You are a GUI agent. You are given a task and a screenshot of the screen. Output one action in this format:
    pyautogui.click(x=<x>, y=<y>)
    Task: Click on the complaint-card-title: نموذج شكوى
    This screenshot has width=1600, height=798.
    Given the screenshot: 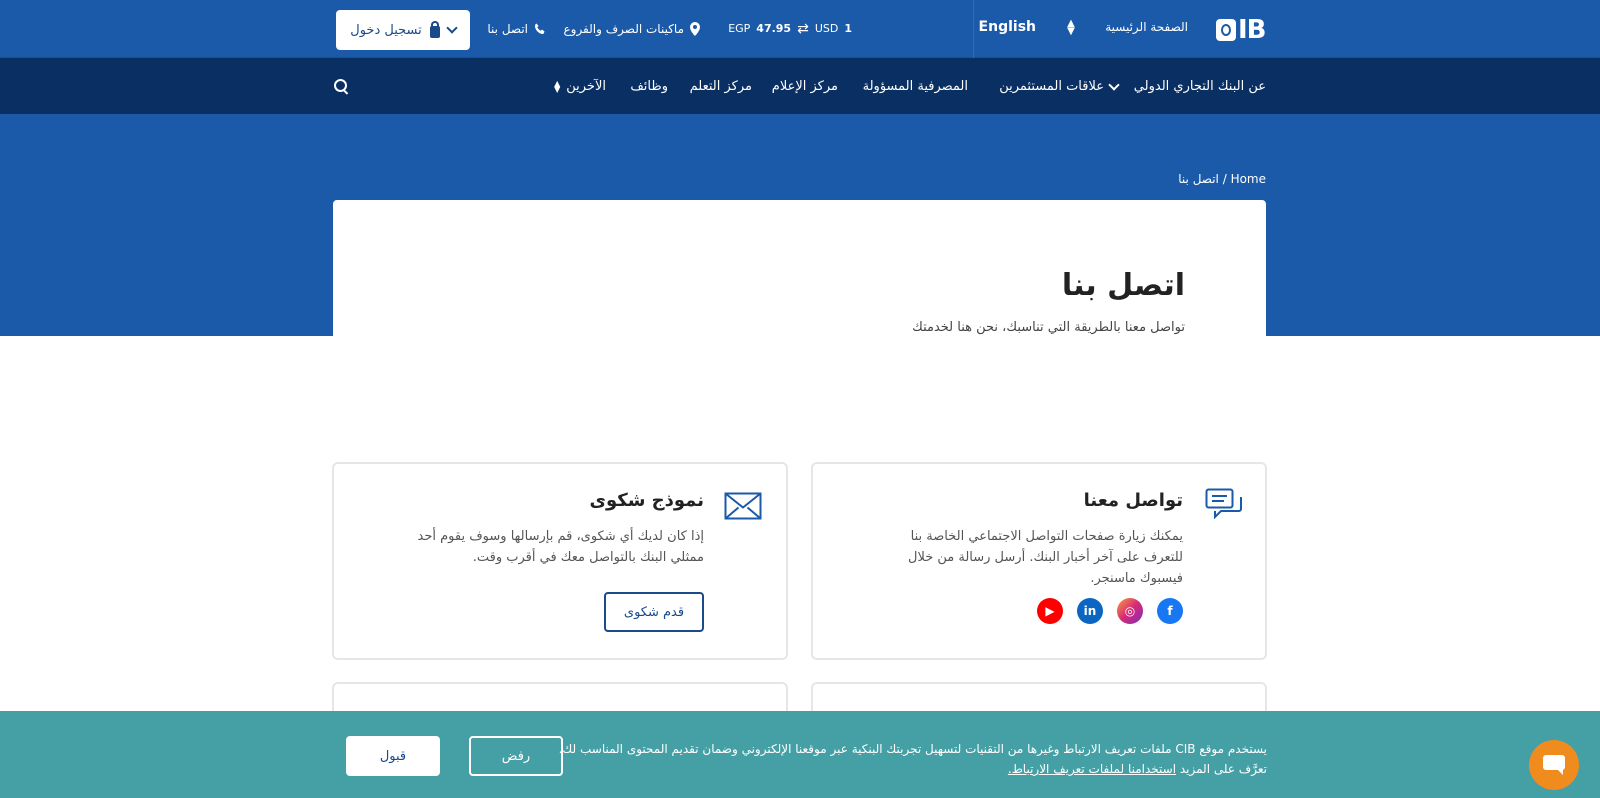 What is the action you would take?
    pyautogui.click(x=646, y=500)
    